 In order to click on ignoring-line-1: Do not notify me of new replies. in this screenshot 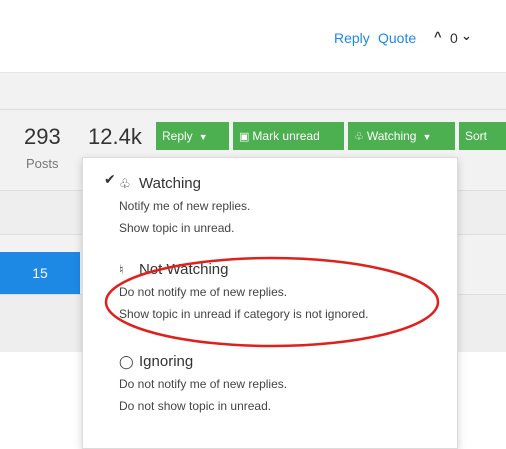, I will do `click(203, 384)`.